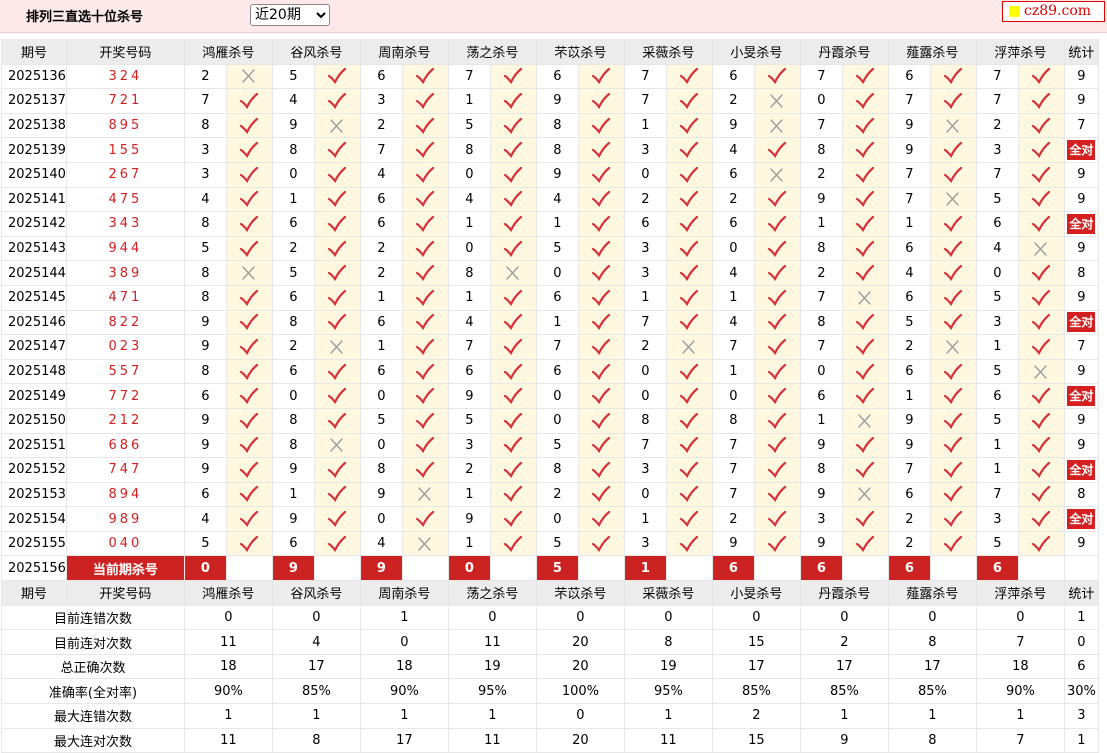 This screenshot has width=1107, height=753. What do you see at coordinates (1053, 11) in the screenshot?
I see `brand-logo: cz89.com` at bounding box center [1053, 11].